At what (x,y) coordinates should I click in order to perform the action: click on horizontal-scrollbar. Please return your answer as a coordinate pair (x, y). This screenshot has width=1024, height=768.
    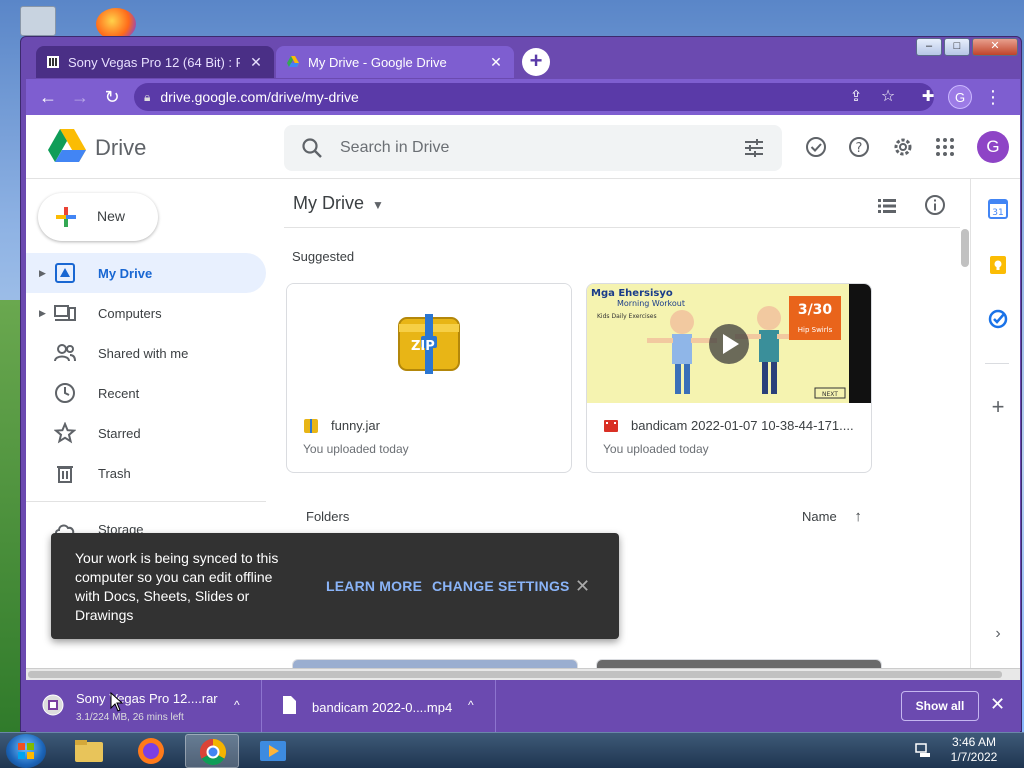
    Looking at the image, I should click on (523, 674).